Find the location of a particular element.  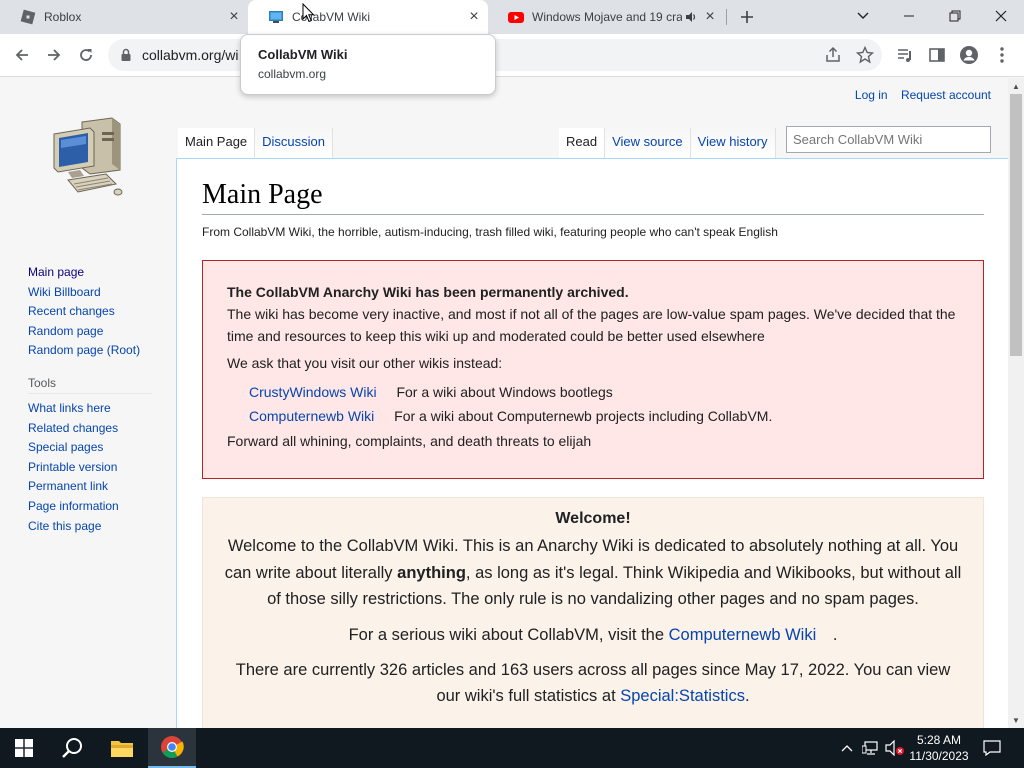

tab-main-page: Main Page is located at coordinates (217, 143).